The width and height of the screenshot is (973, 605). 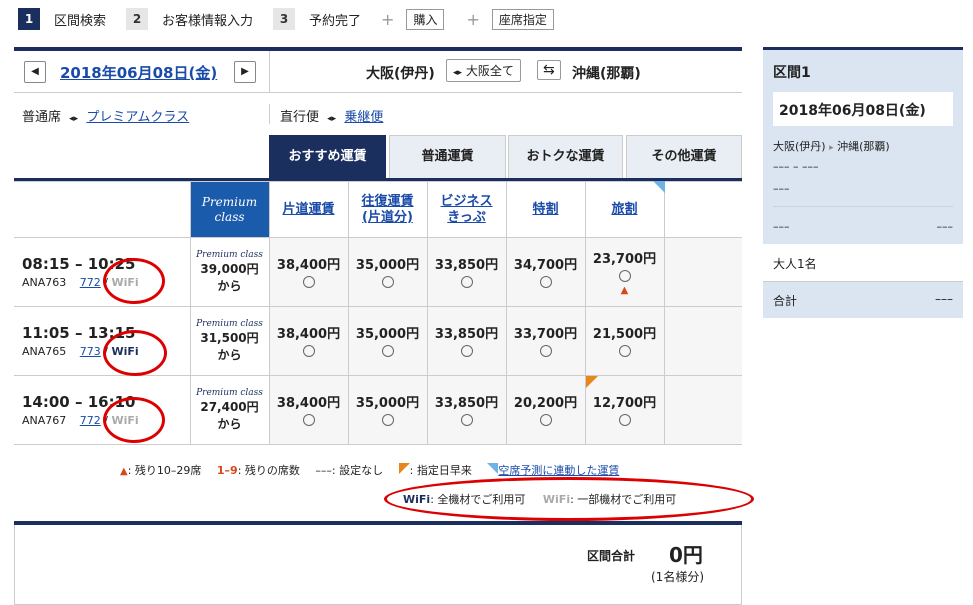 I want to click on fare-price: 33,850円, so click(x=466, y=265).